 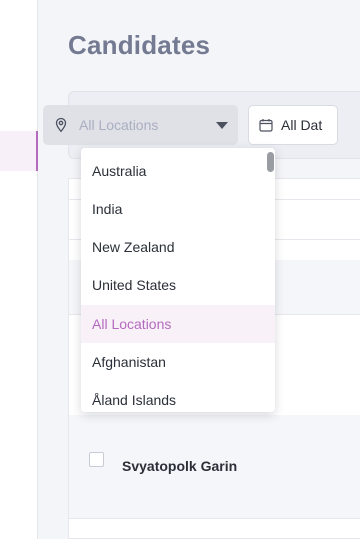 What do you see at coordinates (178, 209) in the screenshot?
I see `dropdown-option: India` at bounding box center [178, 209].